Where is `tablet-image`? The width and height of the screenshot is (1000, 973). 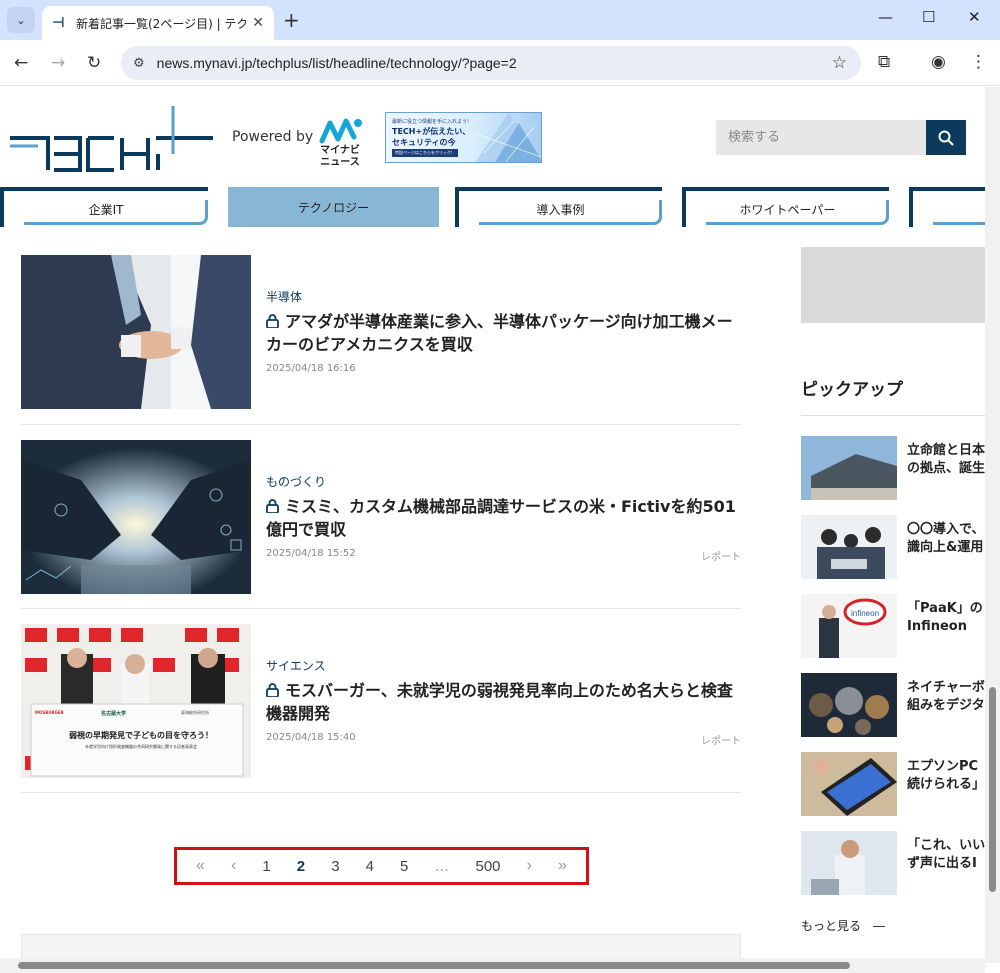 tablet-image is located at coordinates (849, 784).